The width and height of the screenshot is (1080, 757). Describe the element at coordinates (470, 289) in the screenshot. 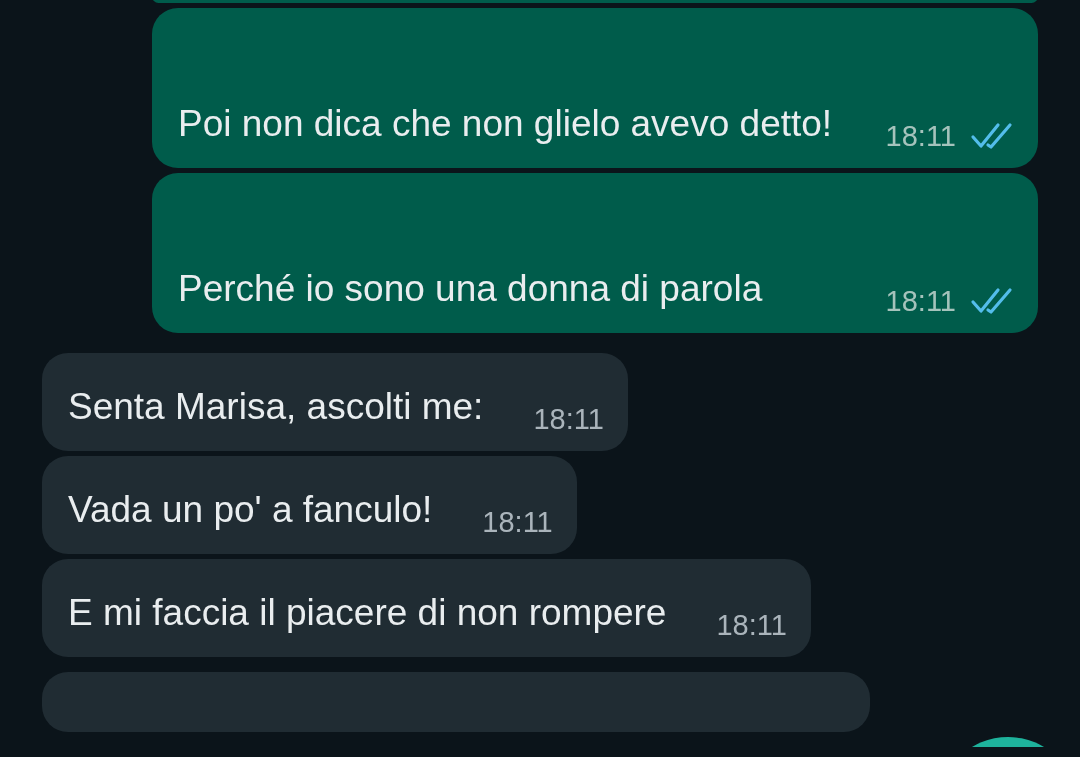

I see `message-text: Perché io sono una donna di parola` at that location.